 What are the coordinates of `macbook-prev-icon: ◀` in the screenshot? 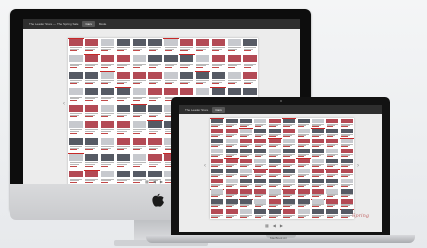 It's located at (274, 225).